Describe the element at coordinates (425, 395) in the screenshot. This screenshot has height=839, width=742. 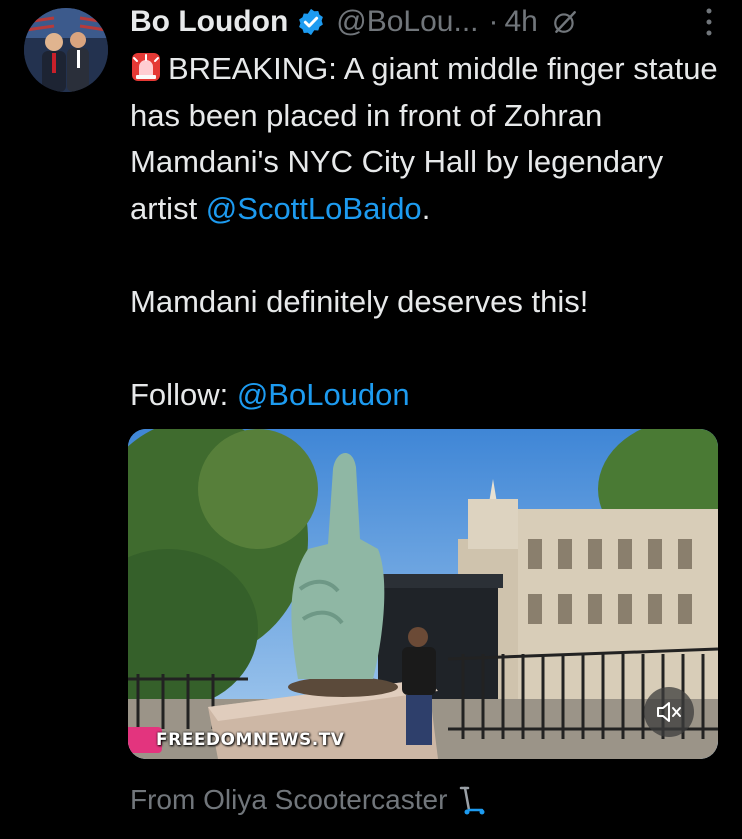
I see `tweet-paragraph-3: Follow: @BoLoudon` at that location.